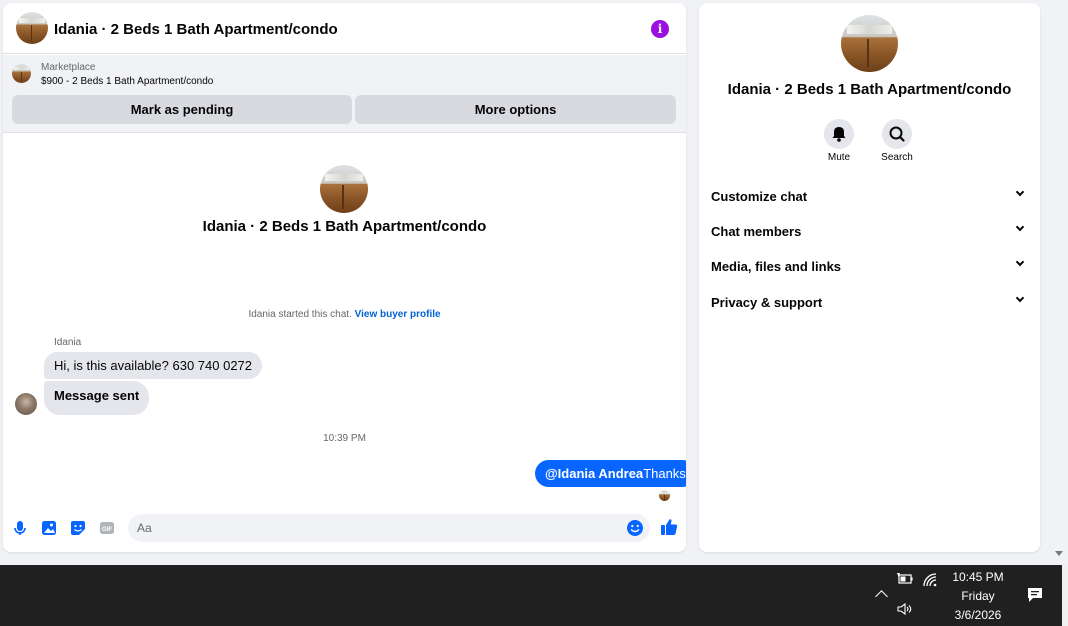 The width and height of the screenshot is (1068, 626). Describe the element at coordinates (32, 28) in the screenshot. I see `chat-avatar` at that location.